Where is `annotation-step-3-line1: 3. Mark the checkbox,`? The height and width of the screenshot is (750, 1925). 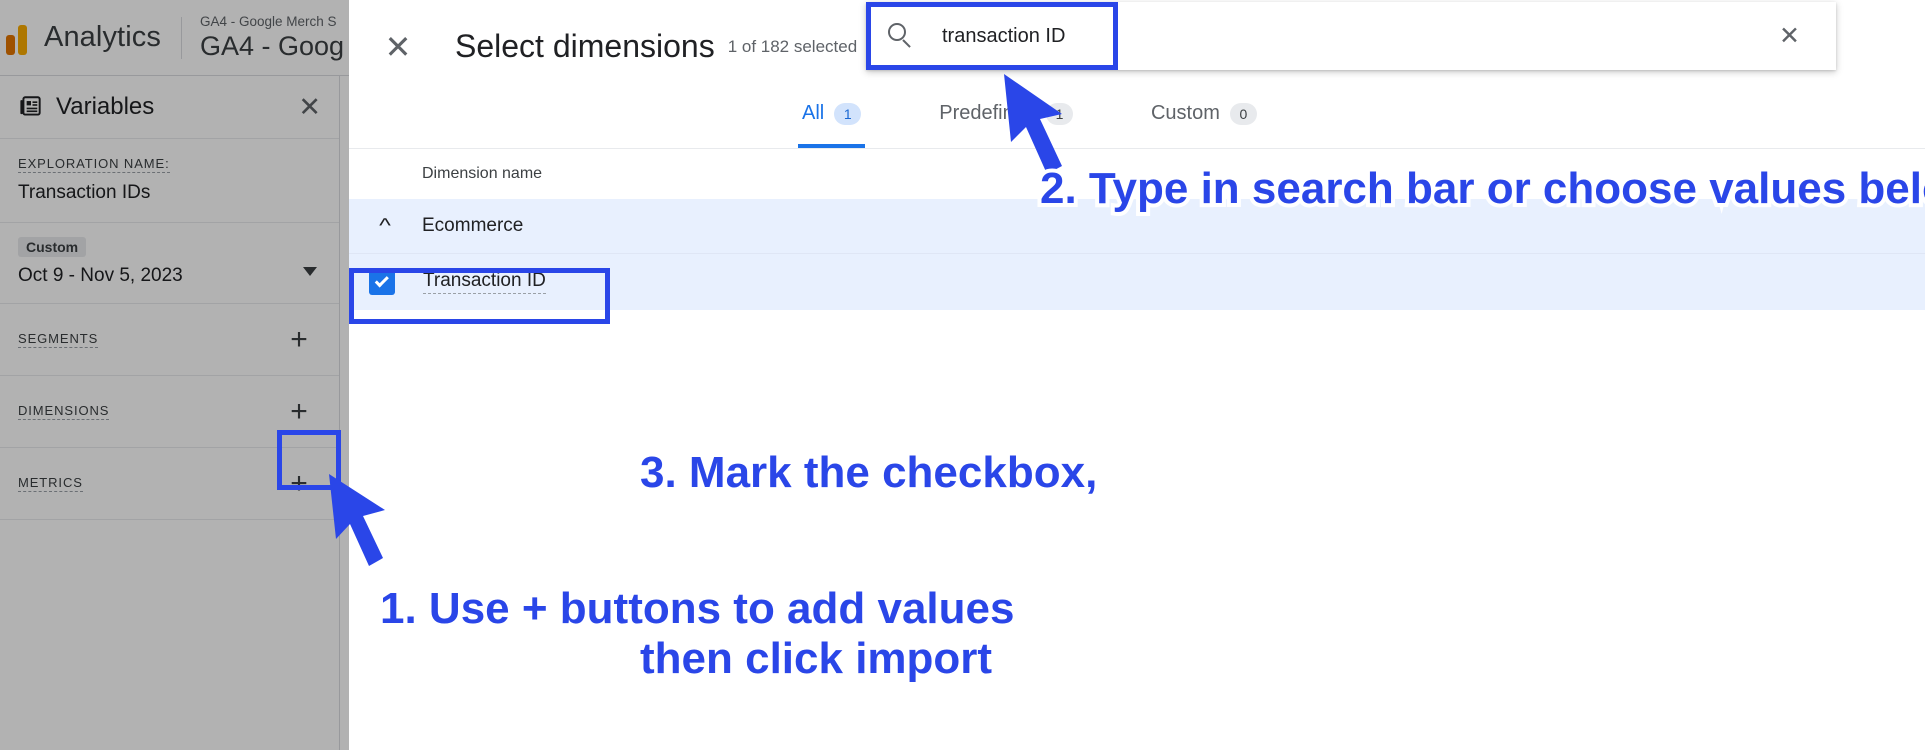 annotation-step-3-line1: 3. Mark the checkbox, is located at coordinates (868, 472).